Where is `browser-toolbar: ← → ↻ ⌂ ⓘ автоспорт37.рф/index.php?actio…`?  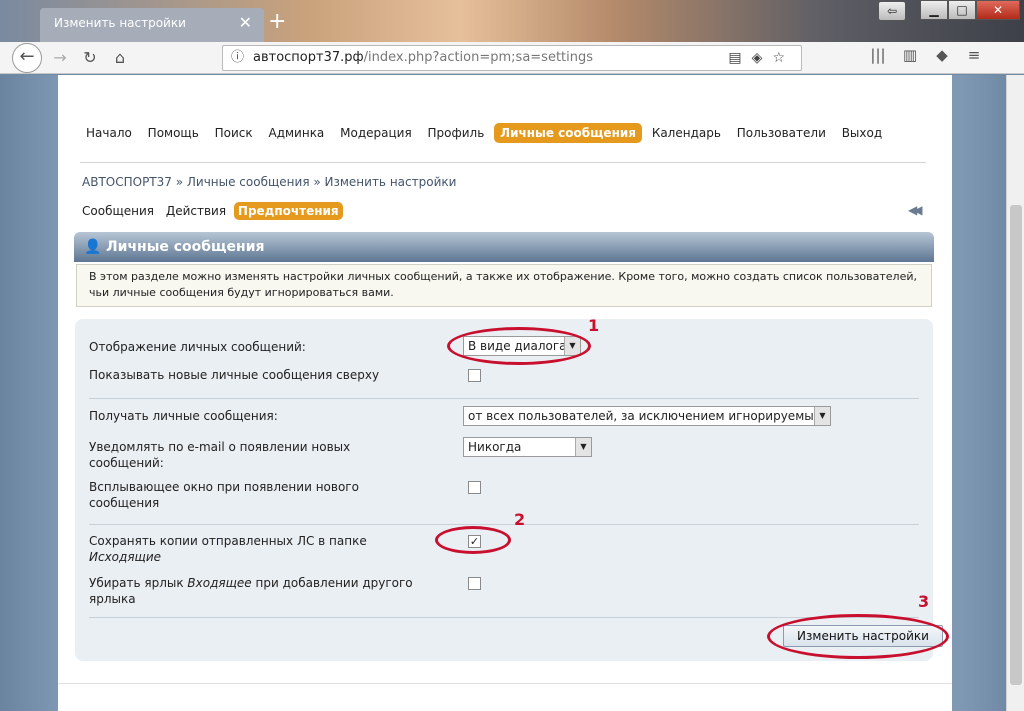
browser-toolbar: ← → ↻ ⌂ ⓘ автоспорт37.рф/index.php?actio… is located at coordinates (512, 58).